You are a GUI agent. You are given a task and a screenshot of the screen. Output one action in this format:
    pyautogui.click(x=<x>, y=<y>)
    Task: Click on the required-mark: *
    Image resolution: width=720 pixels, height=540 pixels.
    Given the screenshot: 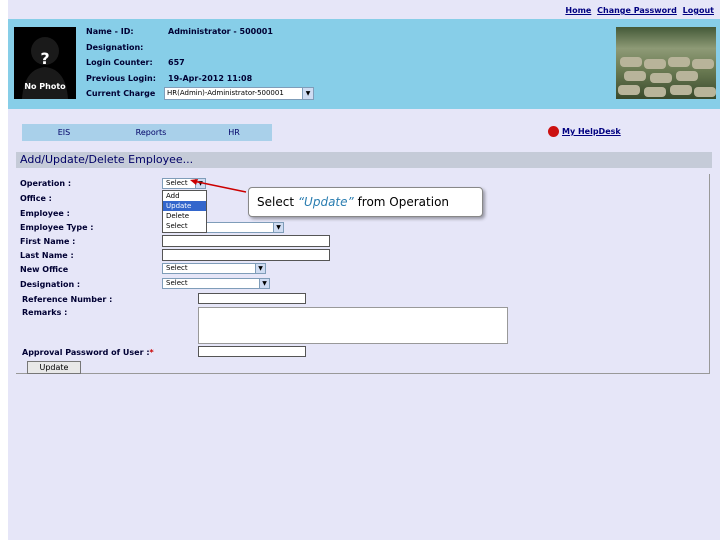 What is the action you would take?
    pyautogui.click(x=151, y=352)
    